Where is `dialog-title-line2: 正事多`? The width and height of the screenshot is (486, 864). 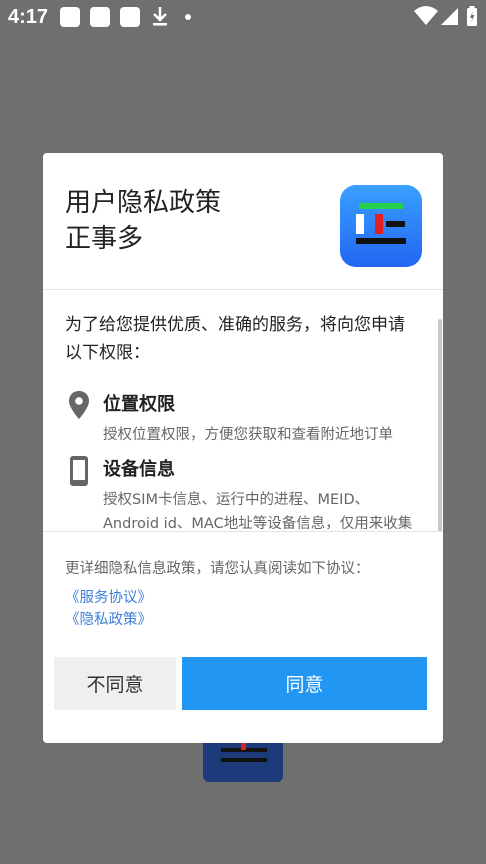
dialog-title-line2: 正事多 is located at coordinates (104, 239).